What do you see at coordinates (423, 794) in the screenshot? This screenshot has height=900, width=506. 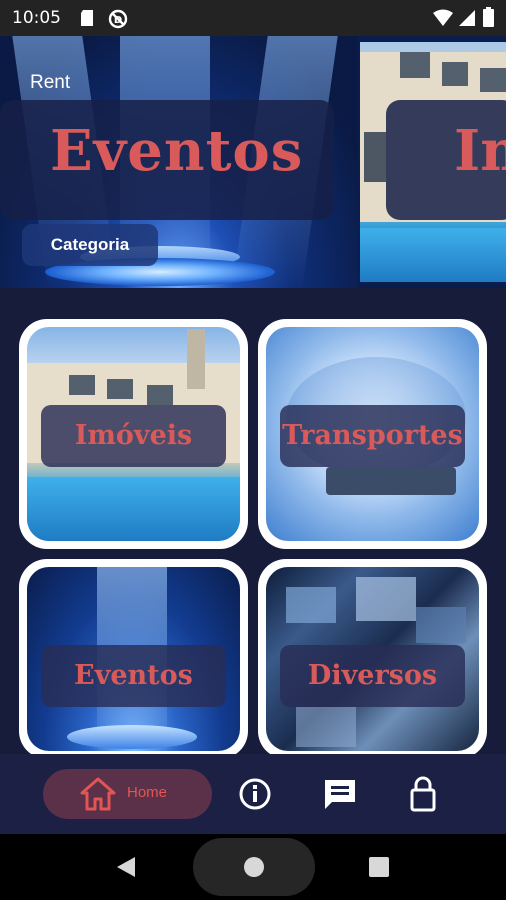 I see `lock-icon` at bounding box center [423, 794].